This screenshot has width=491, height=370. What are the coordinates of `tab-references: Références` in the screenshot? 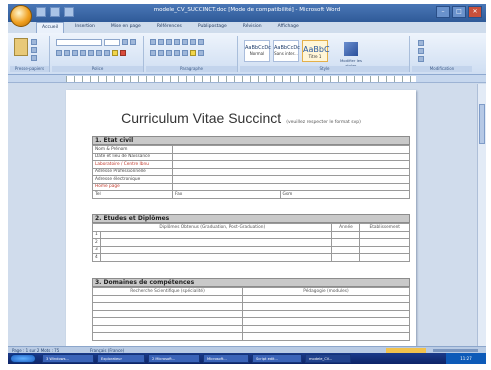 It's located at (169, 27).